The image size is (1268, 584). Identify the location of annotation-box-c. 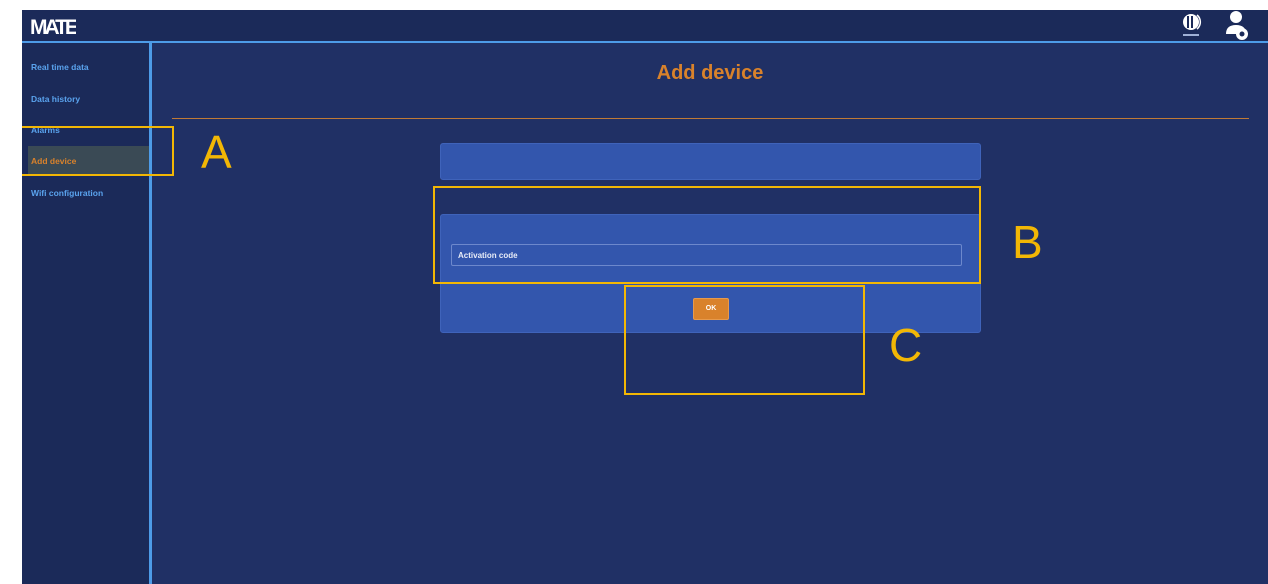
(744, 340).